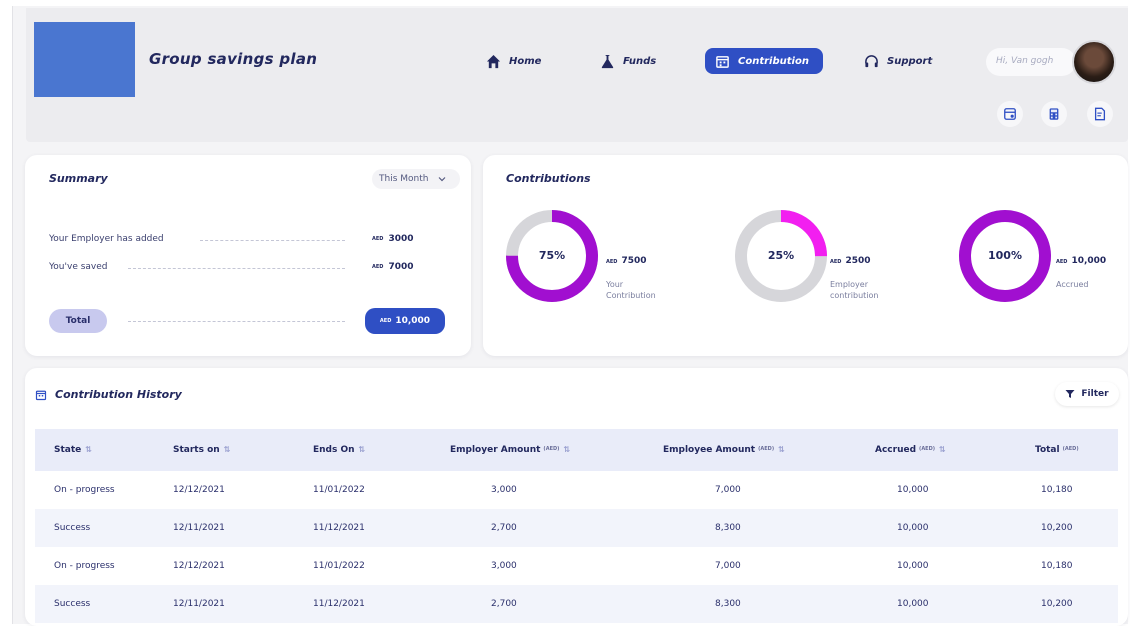  I want to click on total-amount-value: 10,000, so click(413, 321).